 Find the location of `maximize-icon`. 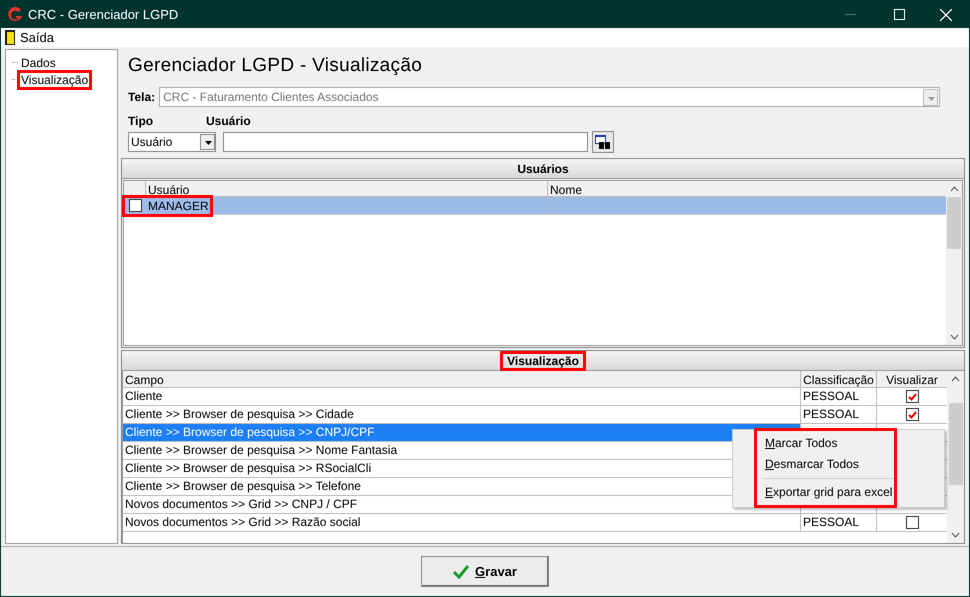

maximize-icon is located at coordinates (899, 14).